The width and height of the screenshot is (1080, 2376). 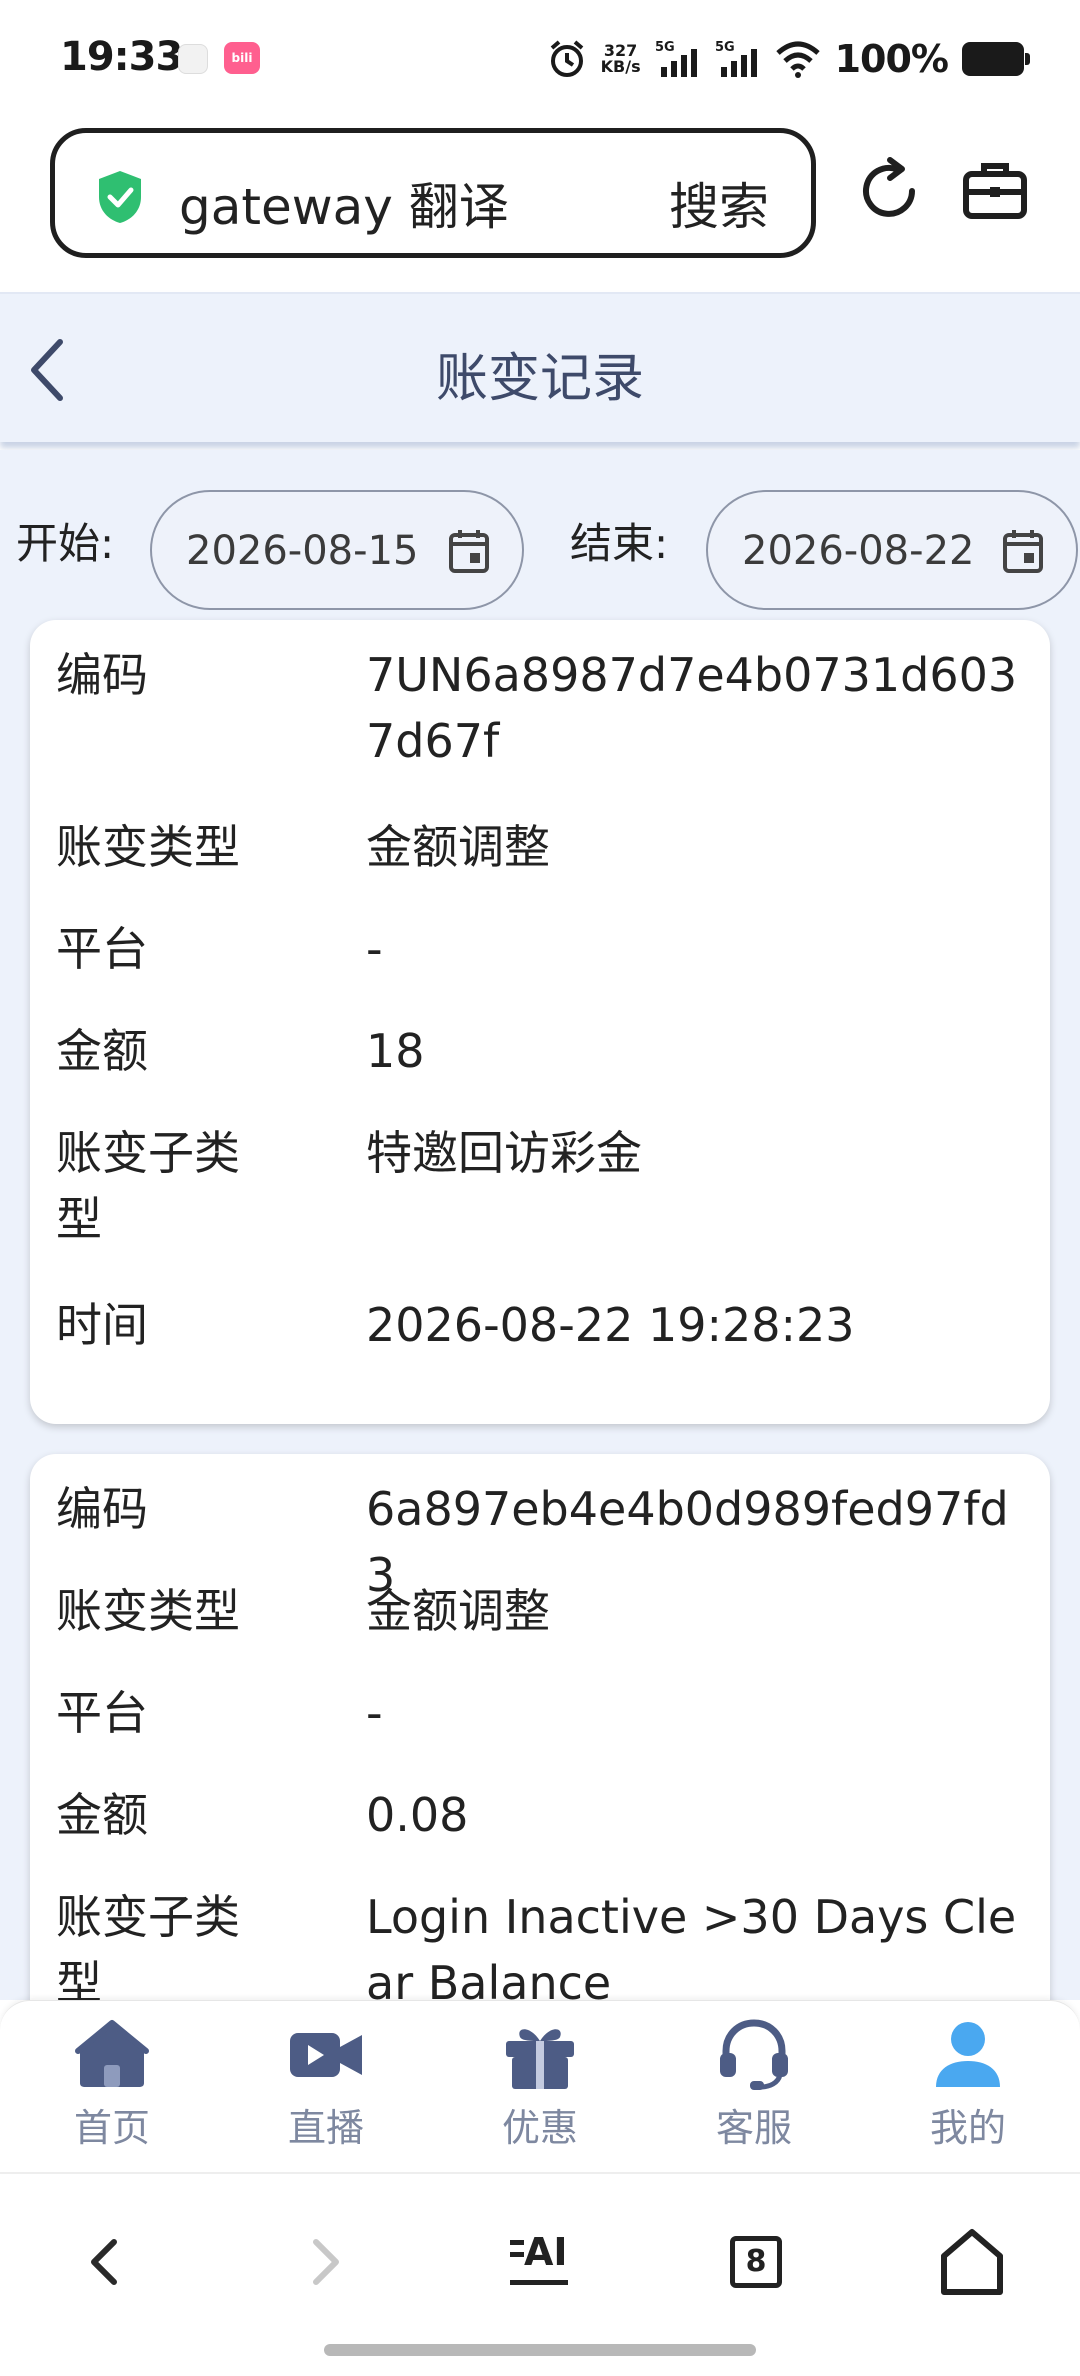 What do you see at coordinates (504, 1153) in the screenshot?
I see `subtype-value: 特邀回访彩金` at bounding box center [504, 1153].